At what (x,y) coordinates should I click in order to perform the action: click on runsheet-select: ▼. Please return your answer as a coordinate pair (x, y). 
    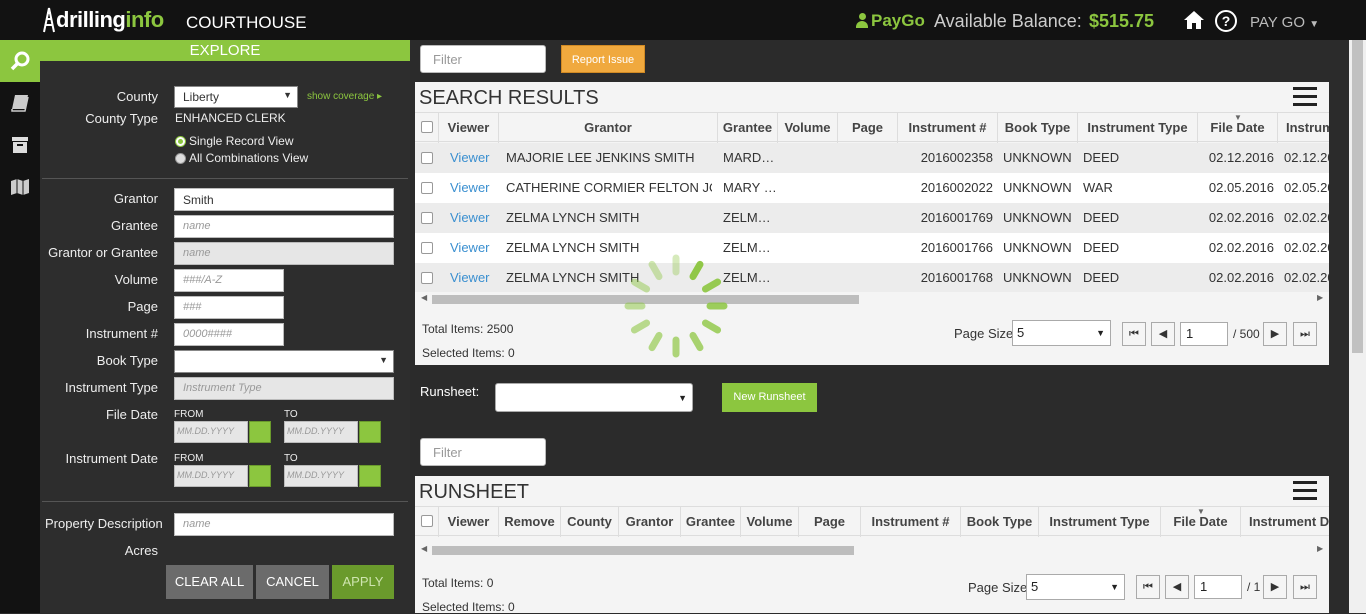
    Looking at the image, I should click on (594, 397).